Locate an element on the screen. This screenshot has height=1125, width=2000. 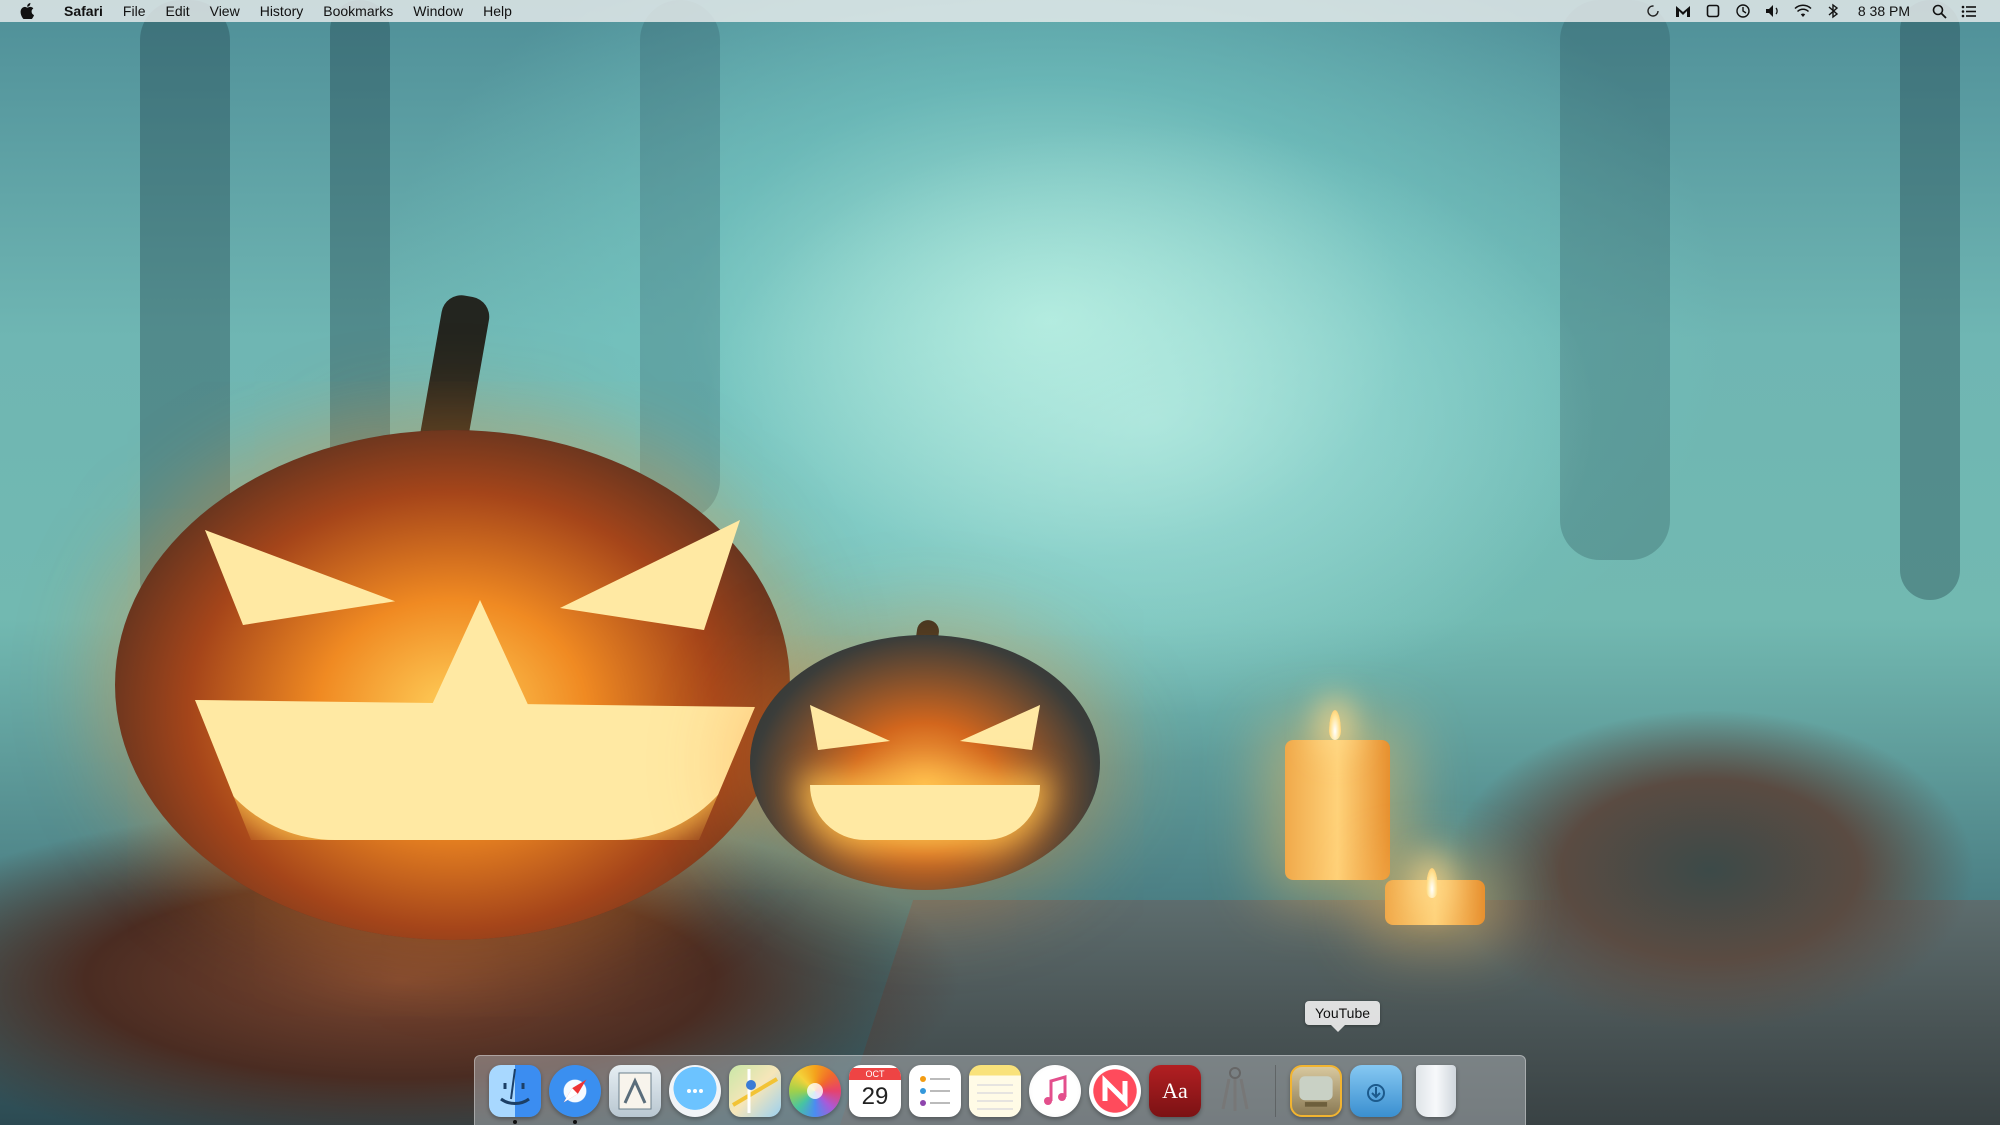
downloads-folder-icon is located at coordinates (1376, 1090).